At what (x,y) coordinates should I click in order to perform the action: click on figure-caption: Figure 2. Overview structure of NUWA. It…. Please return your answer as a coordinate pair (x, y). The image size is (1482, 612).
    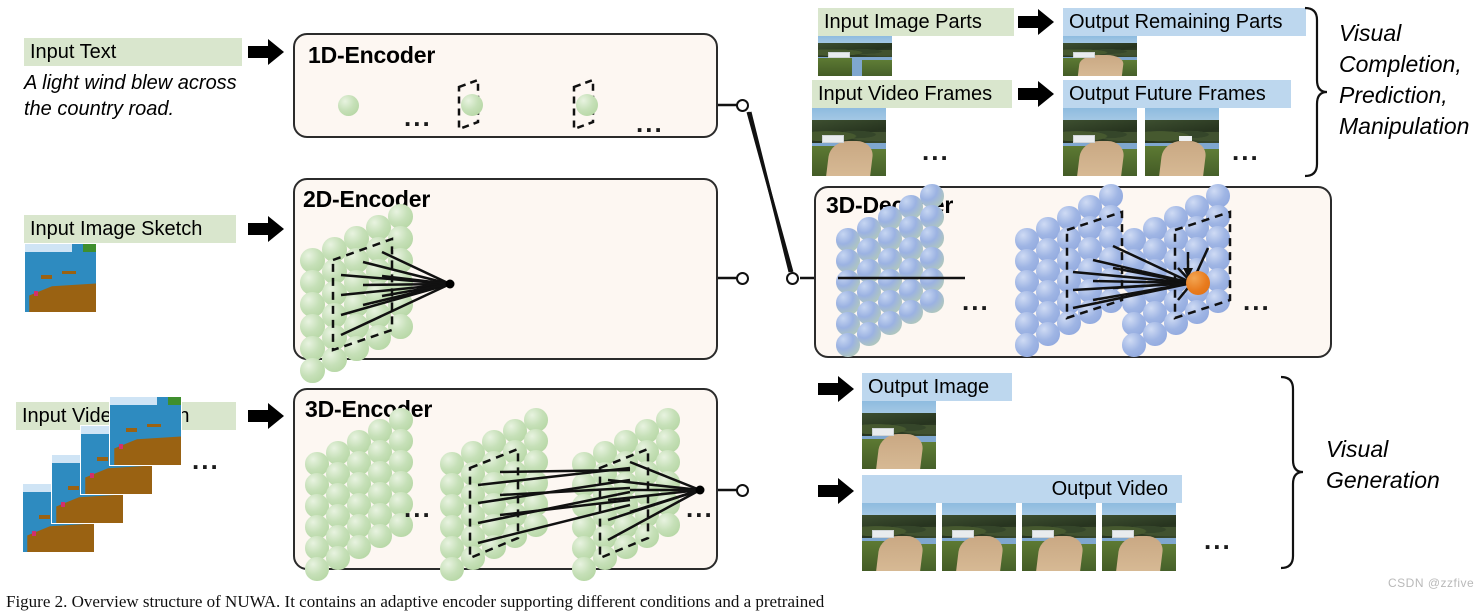
    Looking at the image, I should click on (415, 601).